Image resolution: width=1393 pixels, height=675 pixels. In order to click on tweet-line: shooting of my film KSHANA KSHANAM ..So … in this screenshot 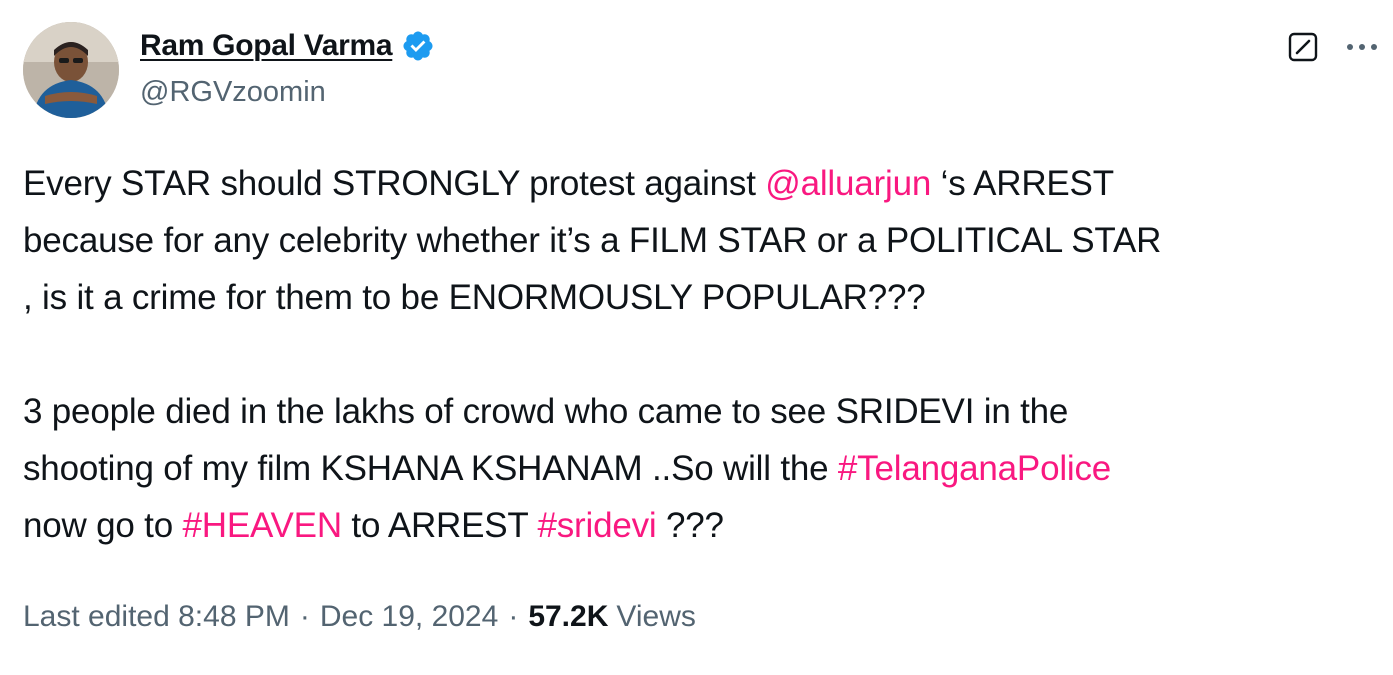, I will do `click(698, 468)`.